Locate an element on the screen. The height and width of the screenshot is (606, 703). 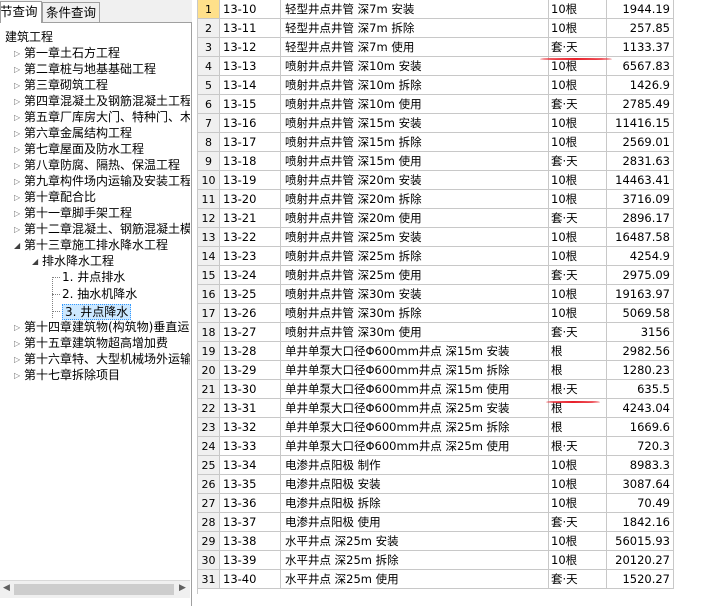
tree-chapter: ▷ 第十五章建筑物超高增加费 is located at coordinates (91, 343).